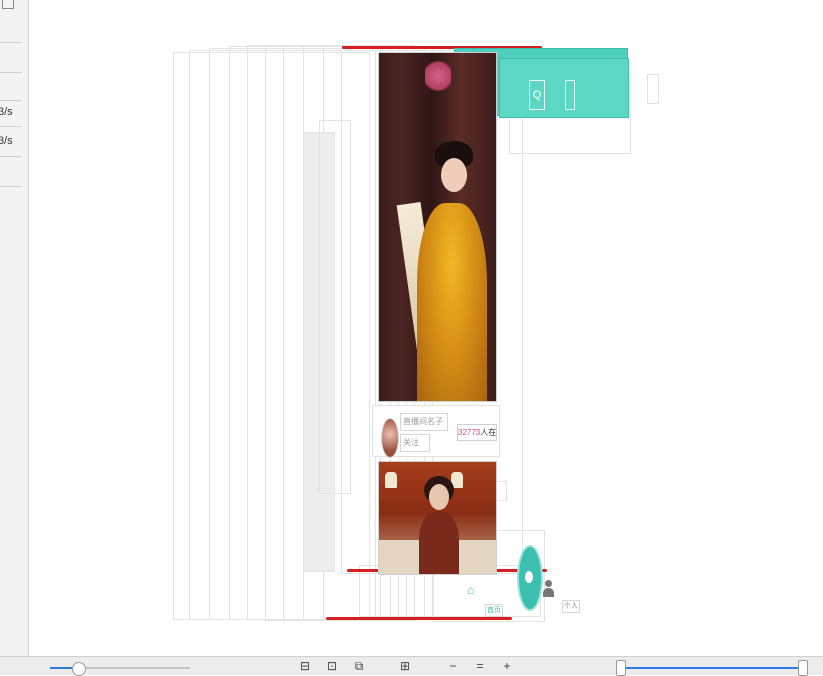 The height and width of the screenshot is (676, 823). Describe the element at coordinates (6, 141) in the screenshot. I see `speed-readout-2: 3/s` at that location.